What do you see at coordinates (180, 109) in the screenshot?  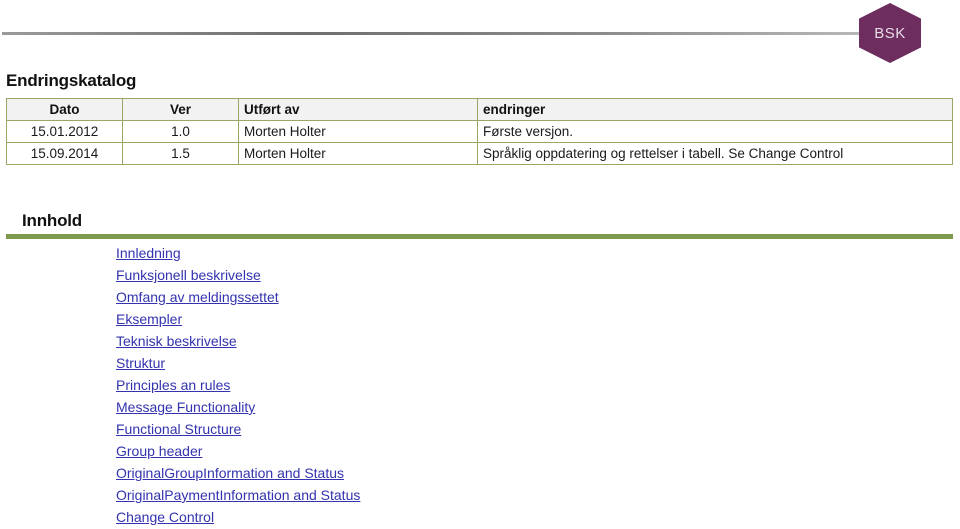 I see `column-header-ver: Ver` at bounding box center [180, 109].